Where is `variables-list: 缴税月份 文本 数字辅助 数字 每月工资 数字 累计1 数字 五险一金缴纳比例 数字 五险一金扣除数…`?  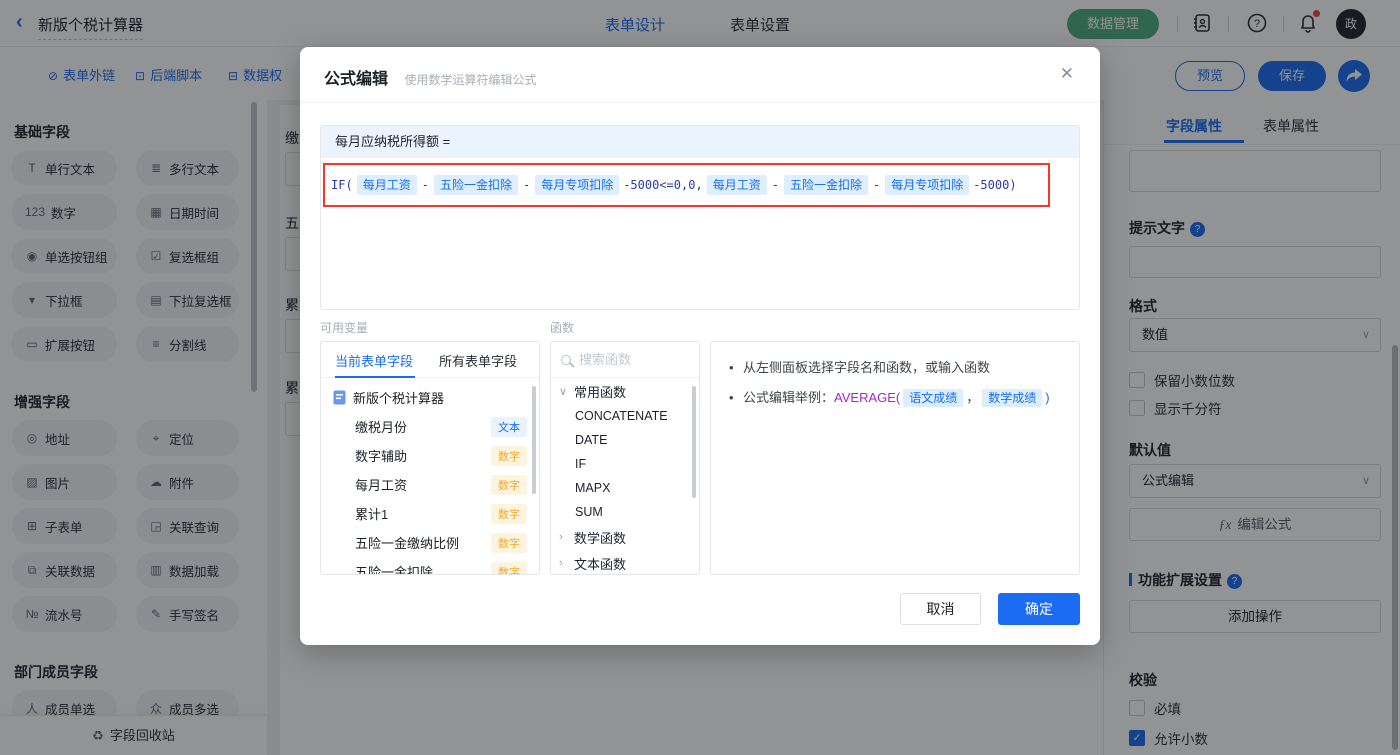
variables-list: 缴税月份 文本 数字辅助 数字 每月工资 数字 累计1 数字 五险一金缴纳比例 数字 五险一金扣除数… is located at coordinates (430, 493).